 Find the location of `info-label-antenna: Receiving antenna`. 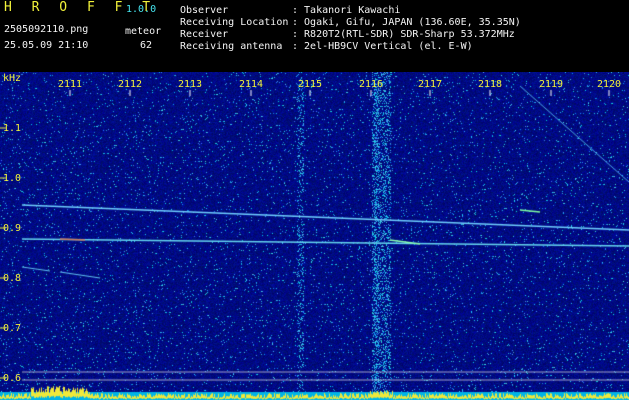

info-label-antenna: Receiving antenna is located at coordinates (231, 46).